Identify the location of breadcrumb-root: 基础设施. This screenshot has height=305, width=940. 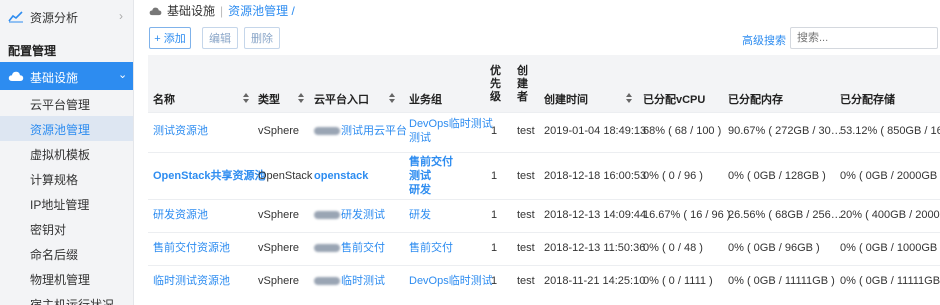
(191, 10).